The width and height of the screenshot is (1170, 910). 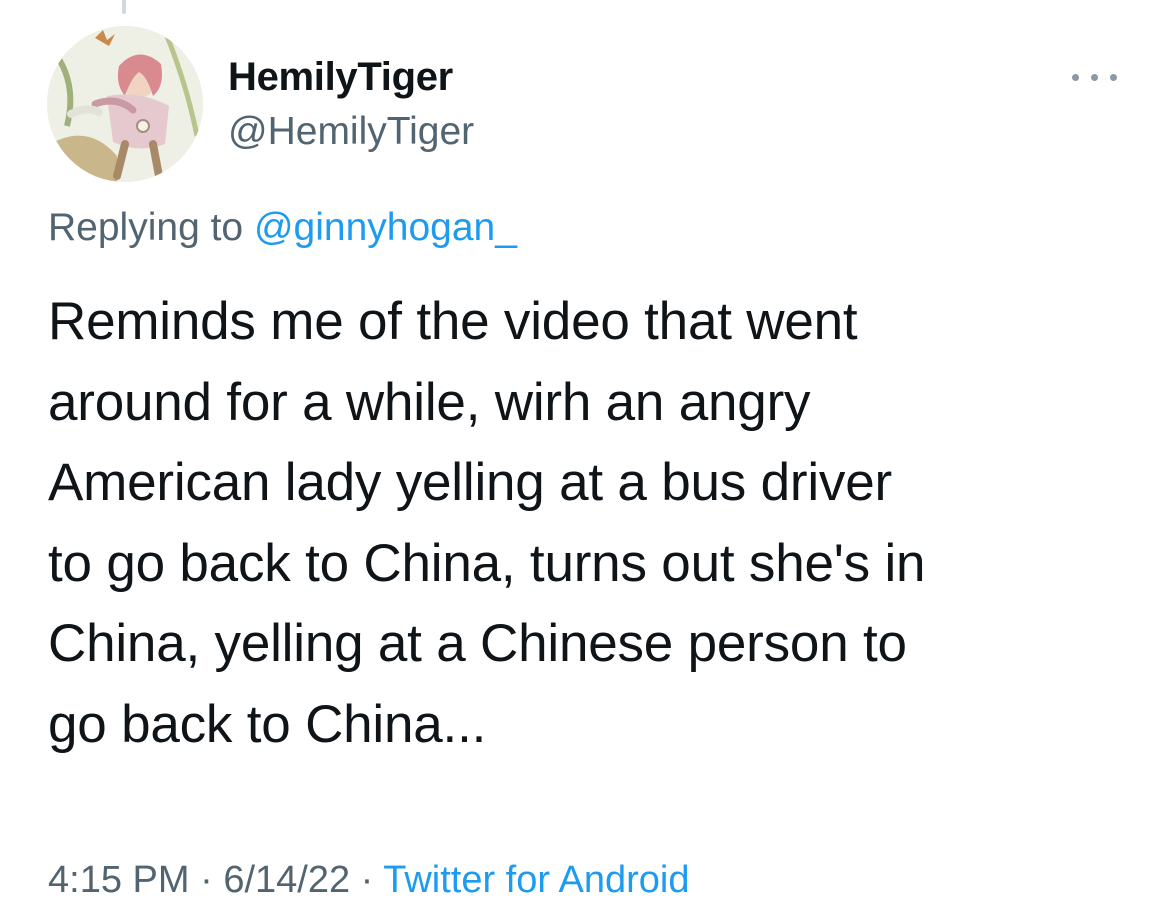 What do you see at coordinates (385, 227) in the screenshot?
I see `reply-to-handle-link: @ginnyhogan_` at bounding box center [385, 227].